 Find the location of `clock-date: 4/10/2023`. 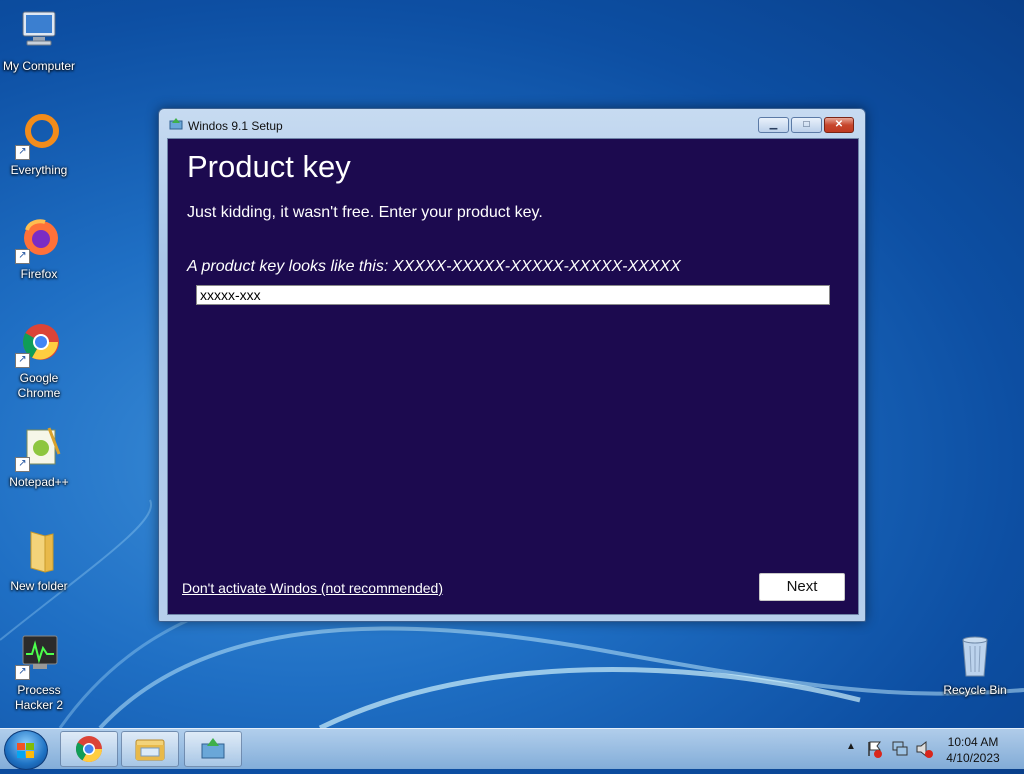

clock-date: 4/10/2023 is located at coordinates (973, 758).